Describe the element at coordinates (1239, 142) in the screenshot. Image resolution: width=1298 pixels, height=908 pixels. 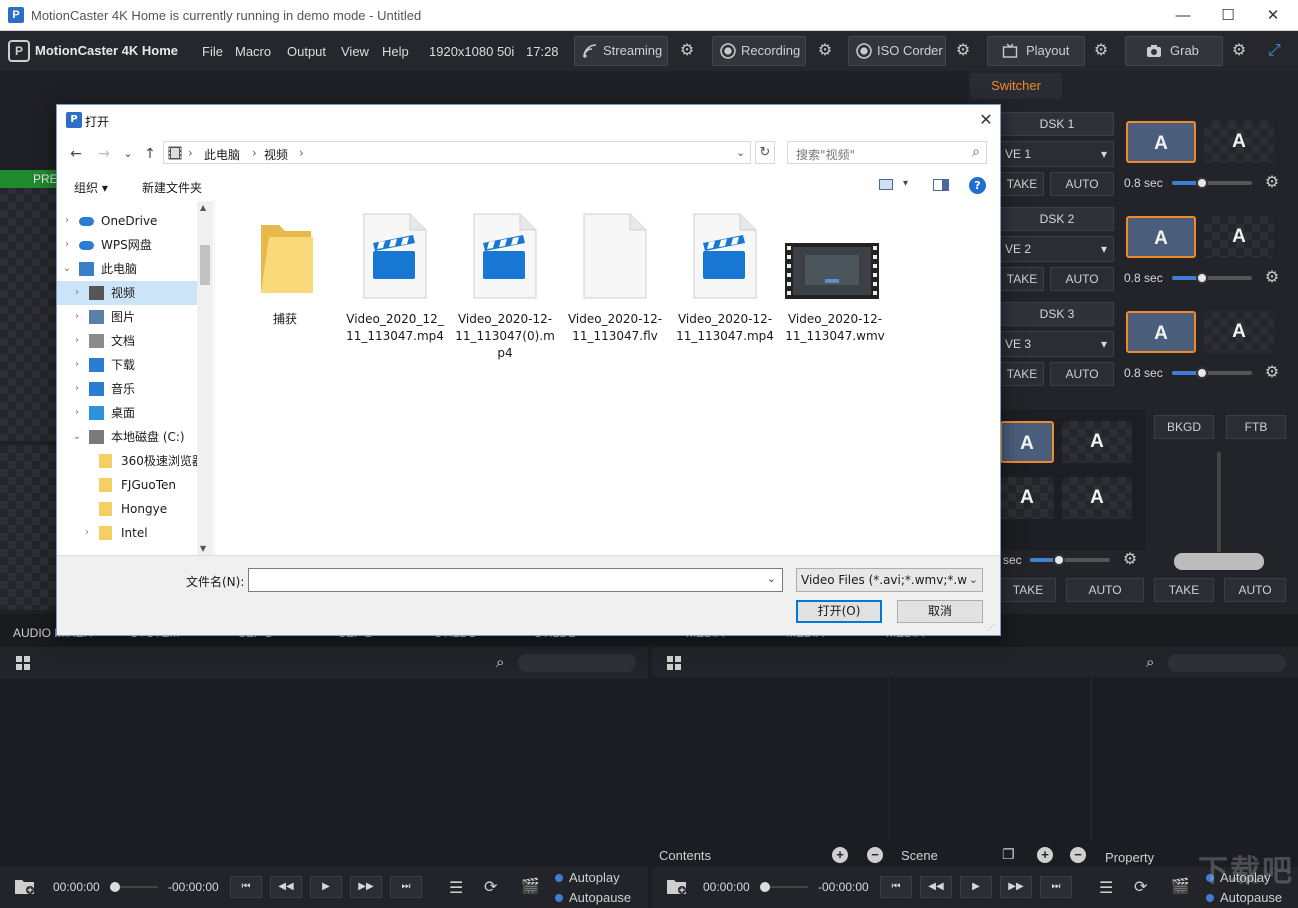
I see `dsk1-tile-off: A` at that location.